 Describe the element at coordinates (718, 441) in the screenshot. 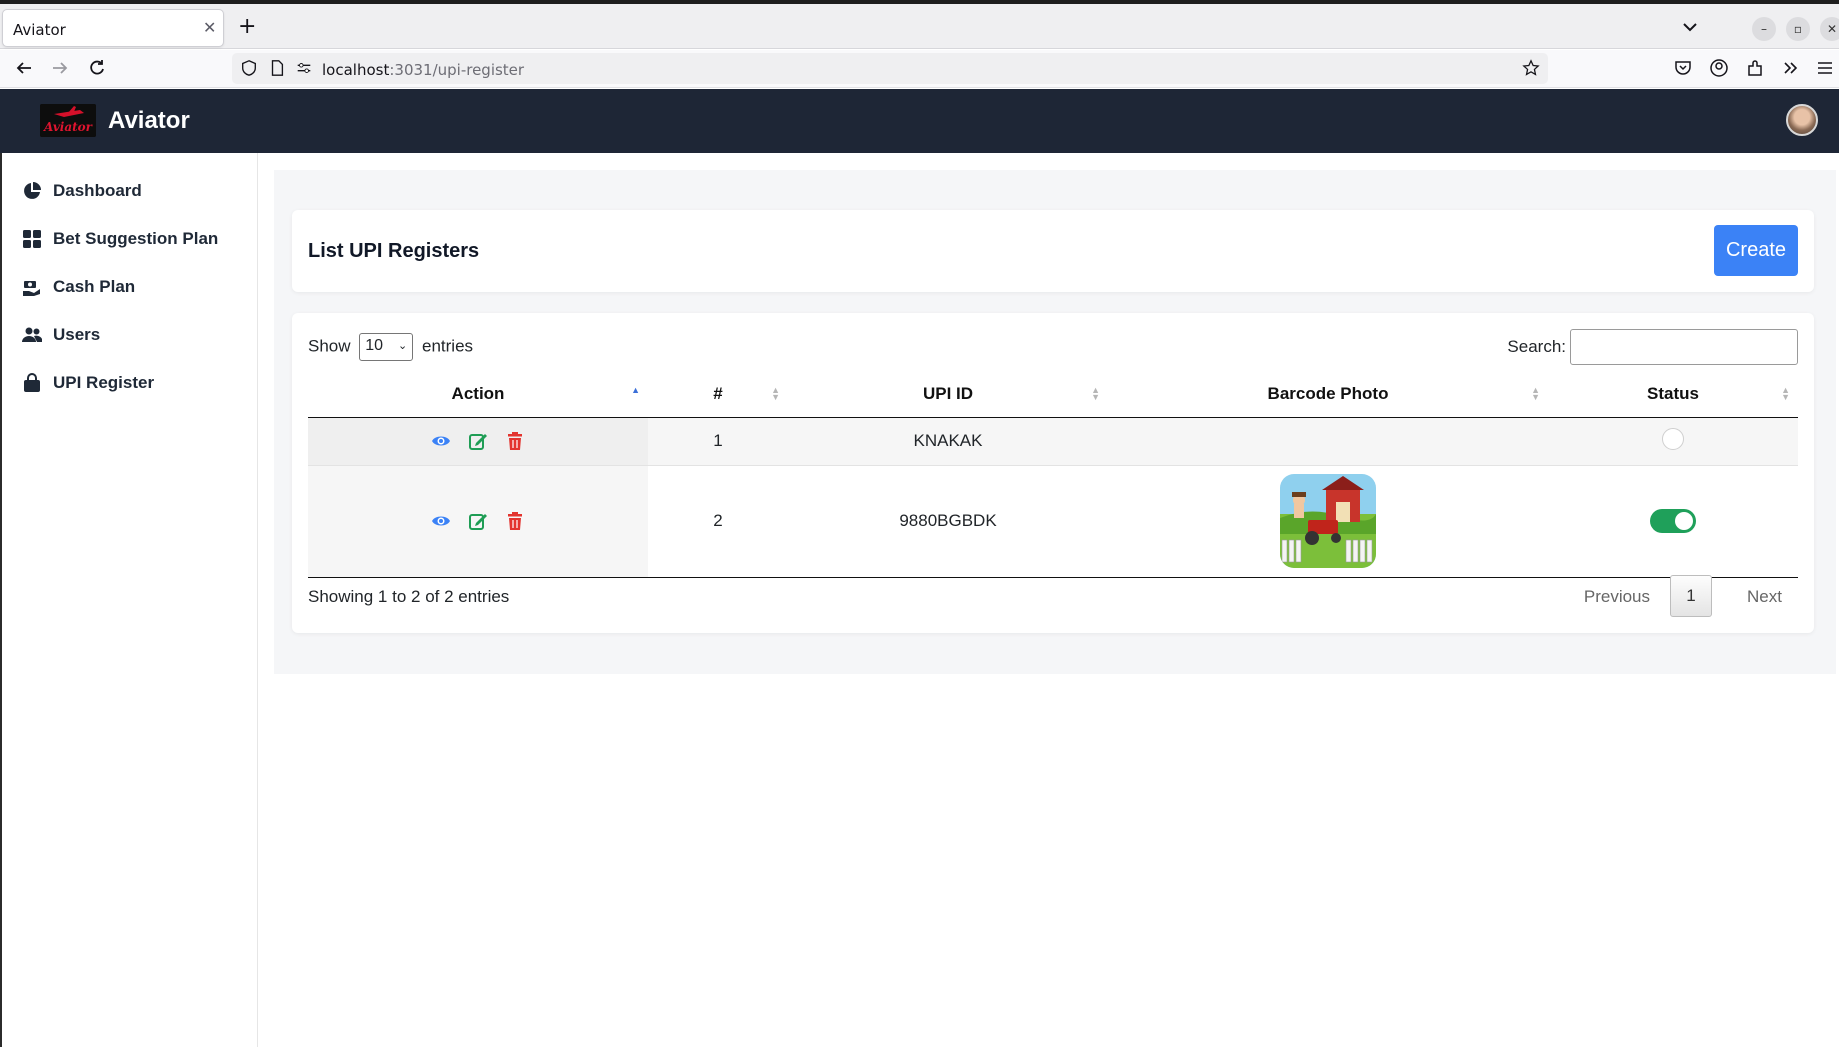

I see `row-number: 1` at that location.